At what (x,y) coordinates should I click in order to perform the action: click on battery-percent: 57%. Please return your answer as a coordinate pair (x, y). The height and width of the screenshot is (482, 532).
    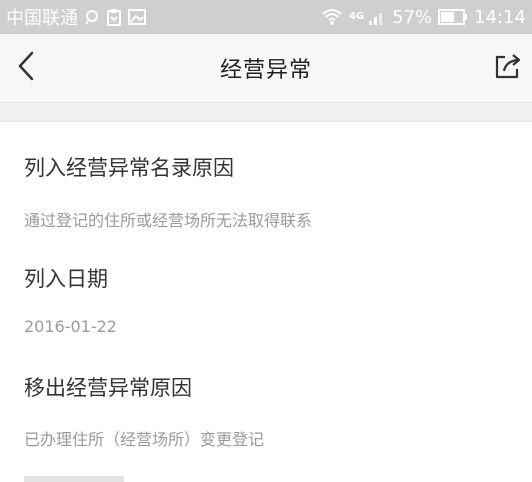
    Looking at the image, I should click on (412, 17).